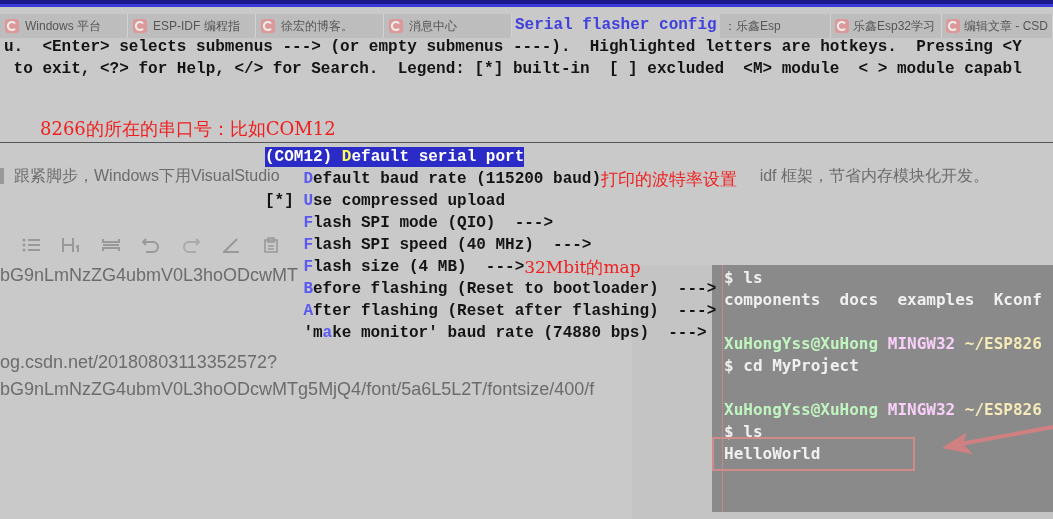  Describe the element at coordinates (192, 26) in the screenshot. I see `browser-tab: ESP-IDF 编程指` at that location.